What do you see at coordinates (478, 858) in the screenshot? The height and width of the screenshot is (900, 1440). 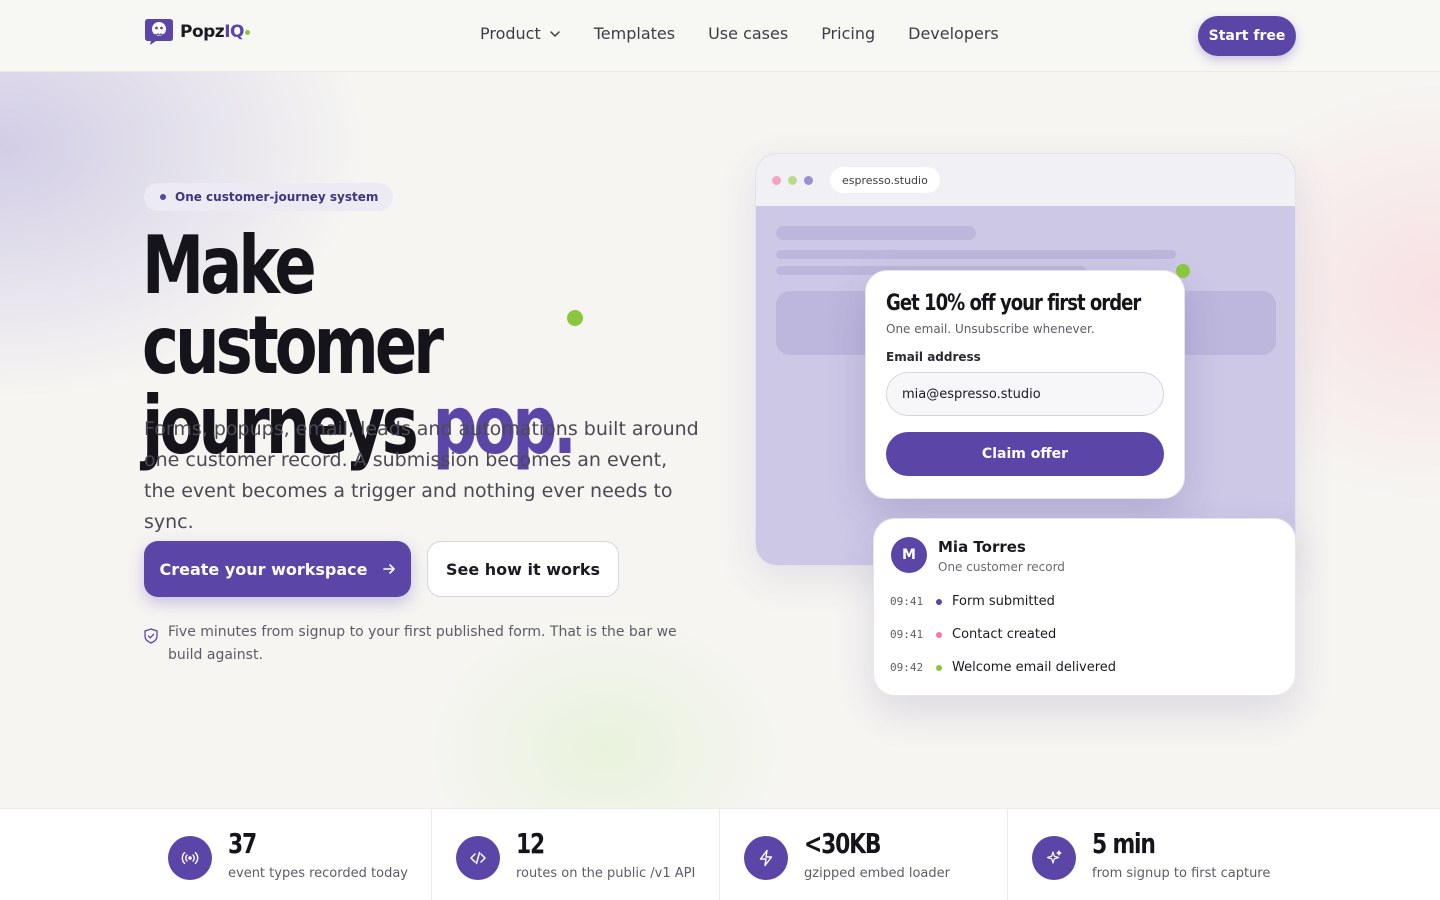 I see `code-icon` at bounding box center [478, 858].